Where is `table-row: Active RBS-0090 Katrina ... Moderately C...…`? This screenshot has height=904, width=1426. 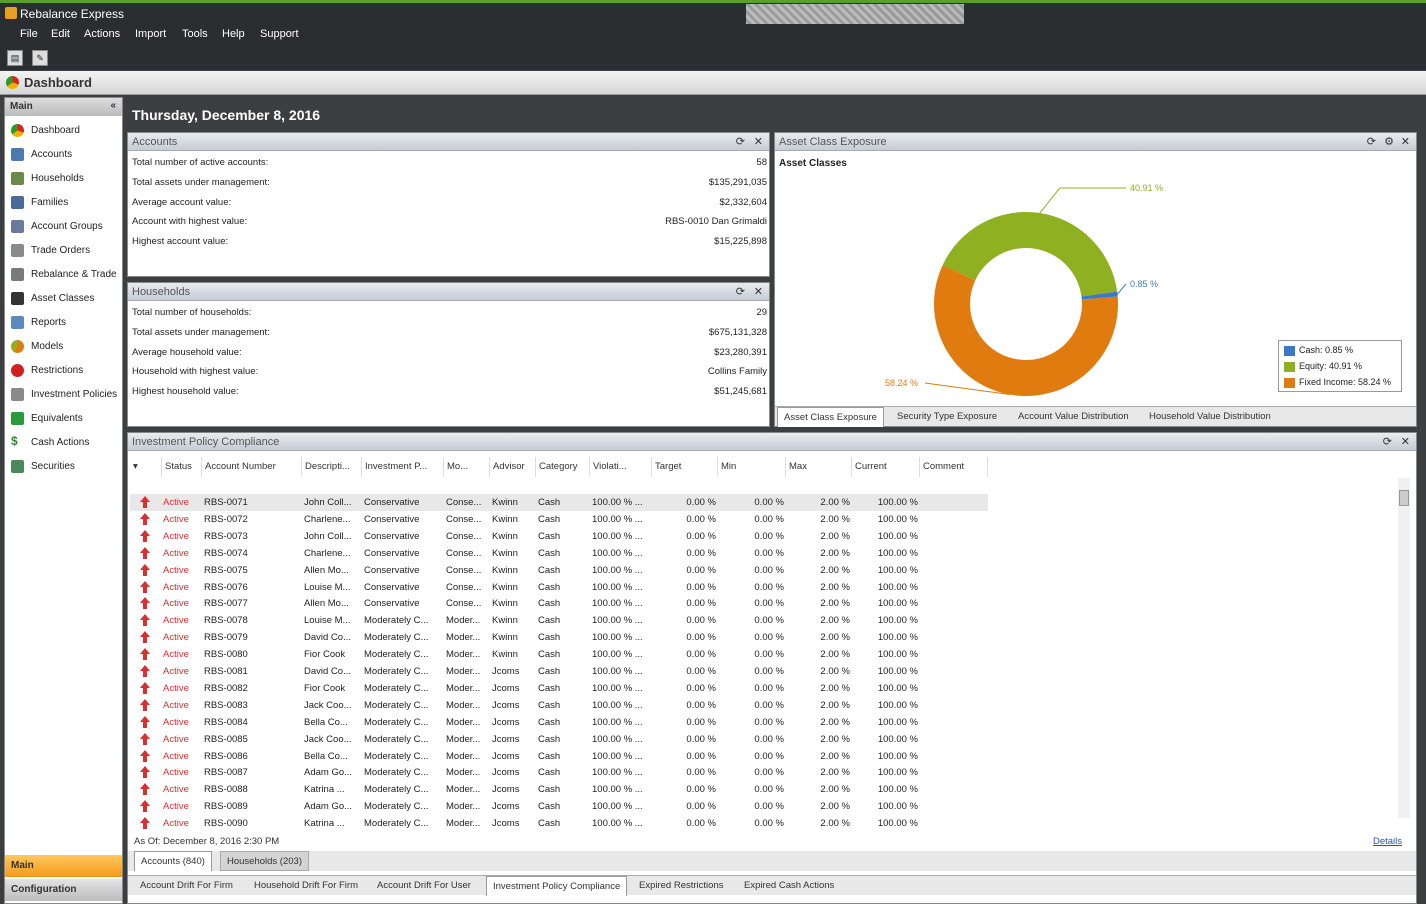
table-row: Active RBS-0090 Katrina ... Moderately C...… is located at coordinates (559, 823).